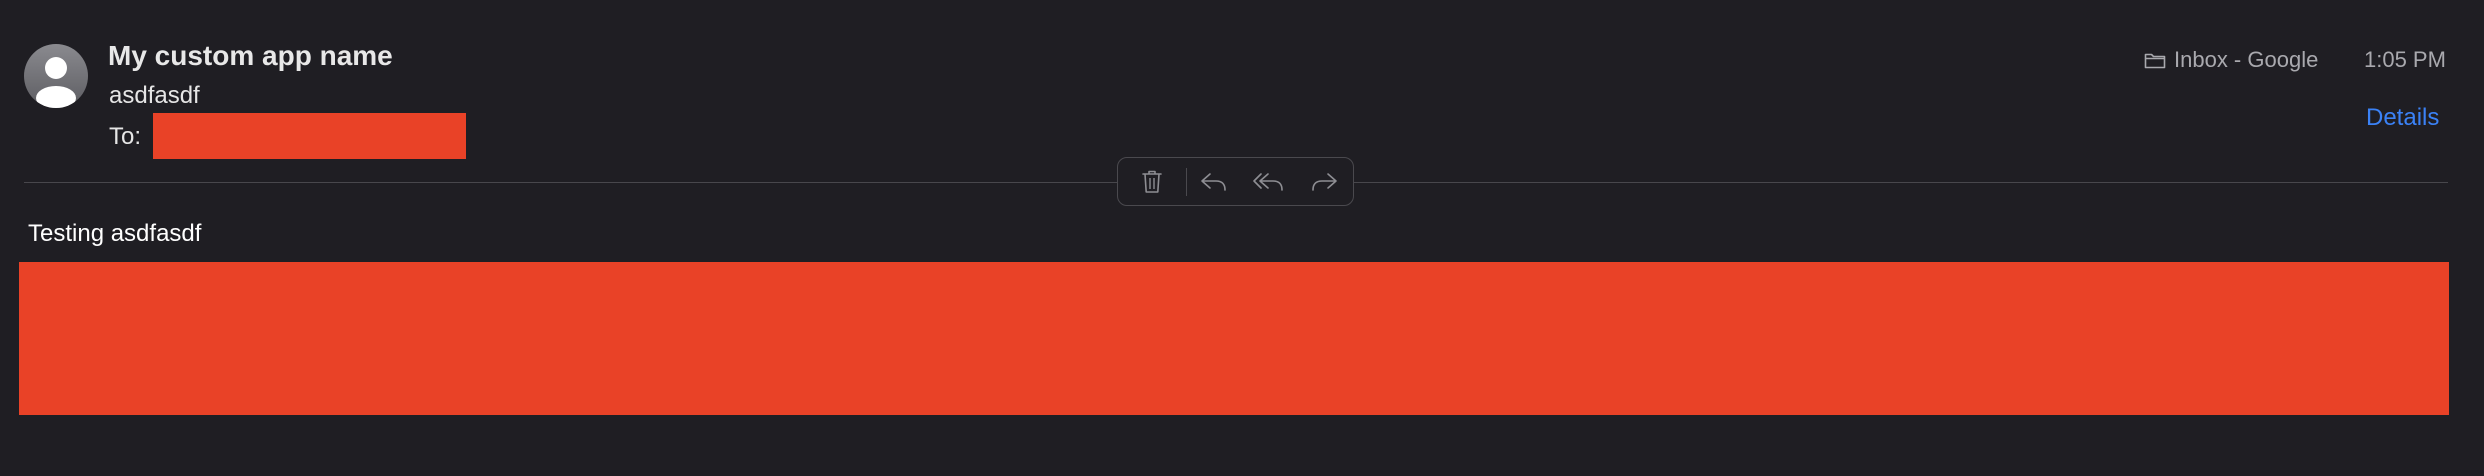 This screenshot has width=2484, height=476. I want to click on delete-button, so click(1152, 181).